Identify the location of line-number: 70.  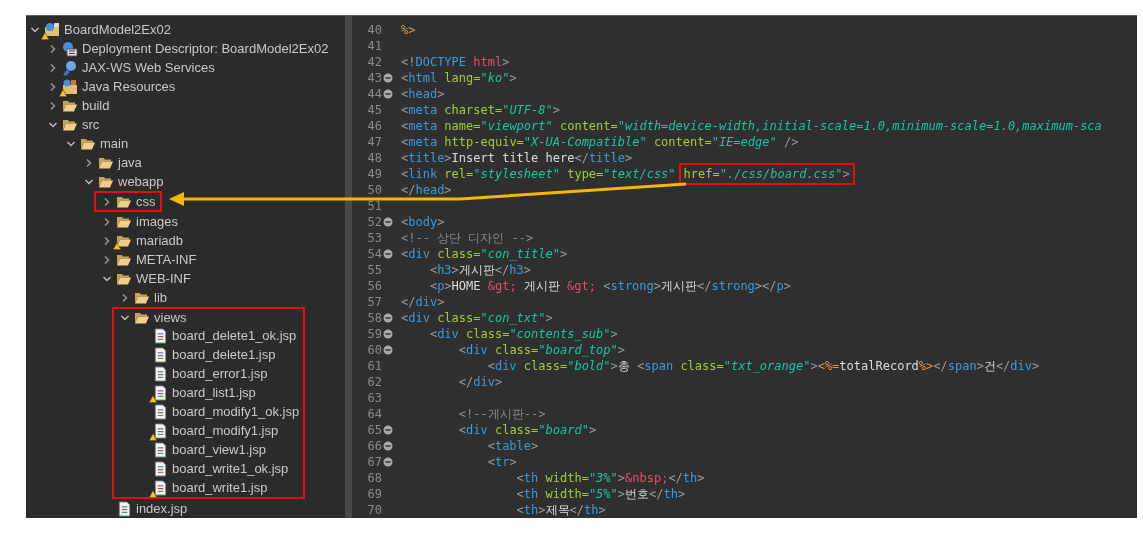
(374, 510).